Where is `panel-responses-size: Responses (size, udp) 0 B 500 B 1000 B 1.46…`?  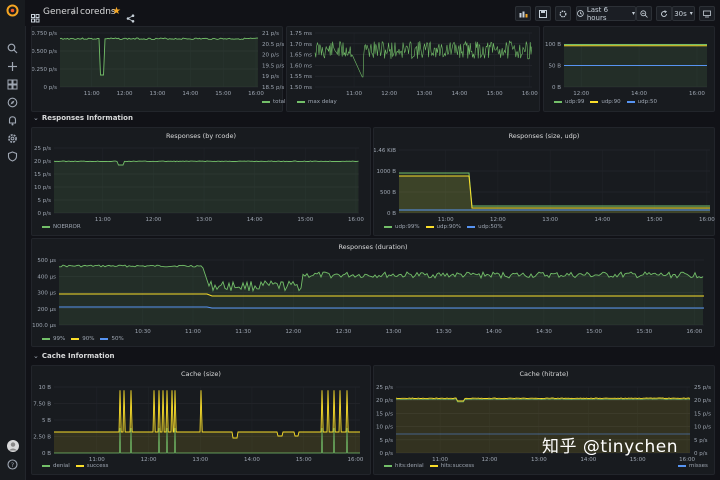
panel-responses-size: Responses (size, udp) 0 B 500 B 1000 B 1.46… is located at coordinates (544, 181).